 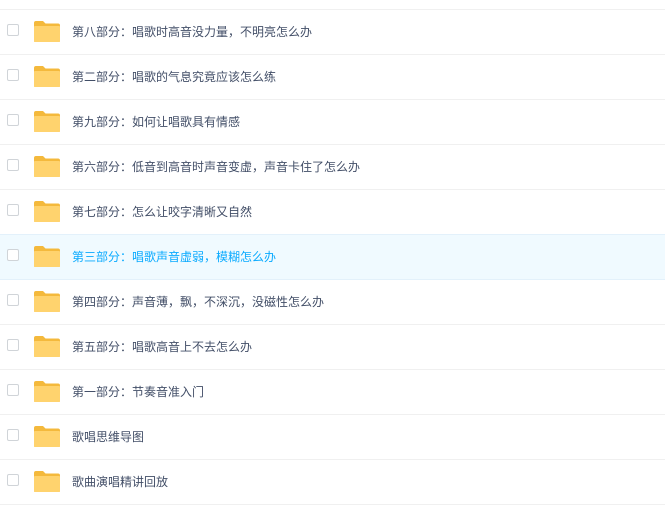 What do you see at coordinates (332, 392) in the screenshot?
I see `file-row: 第一部分：节奏音准入门` at bounding box center [332, 392].